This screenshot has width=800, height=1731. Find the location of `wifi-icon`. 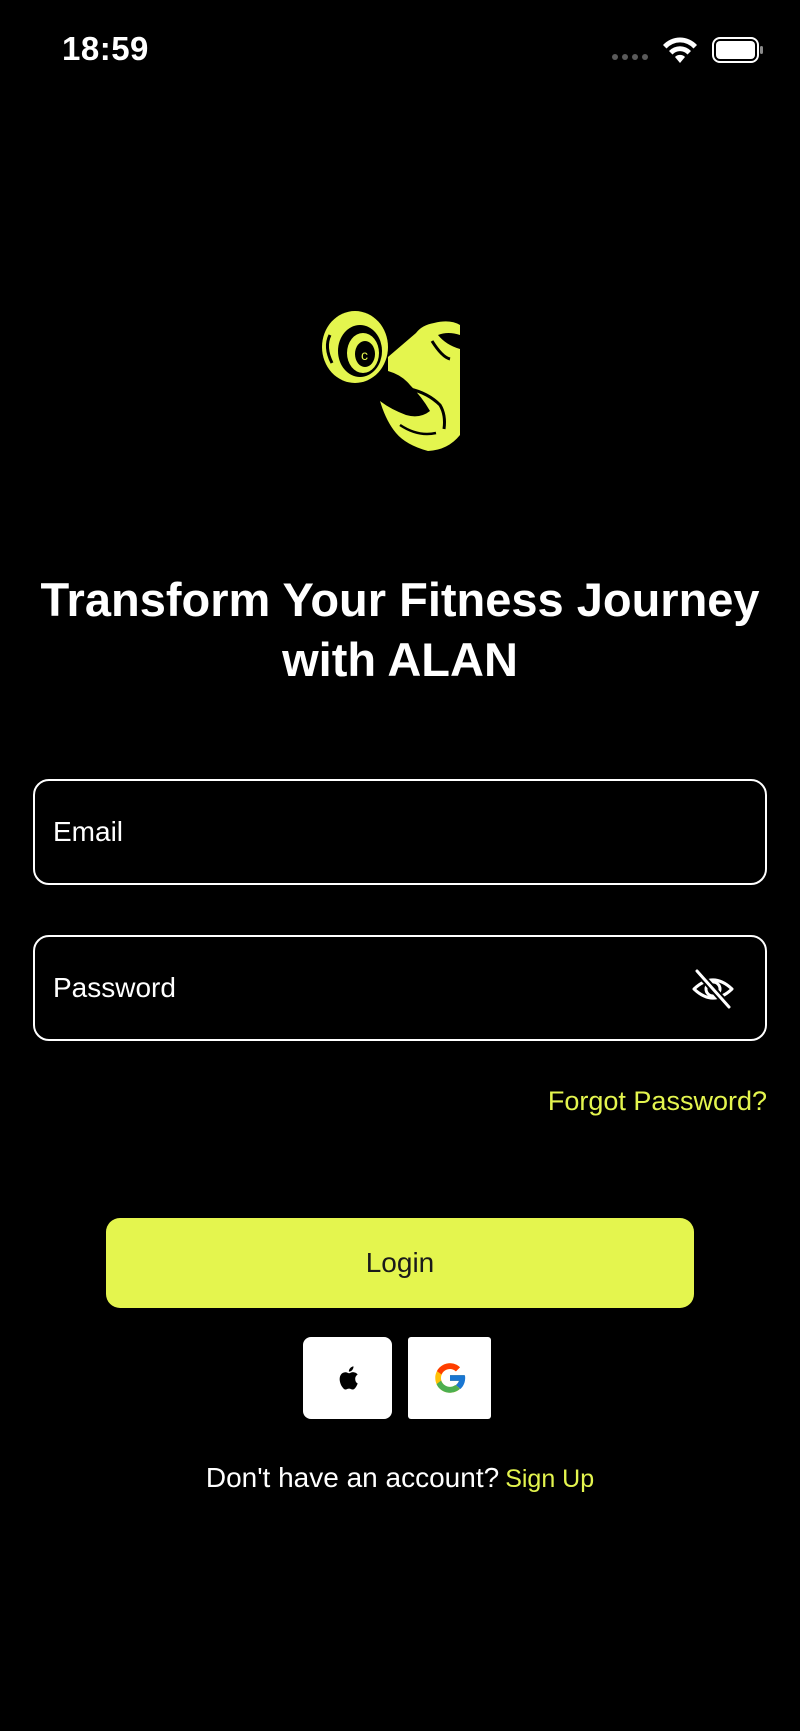

wifi-icon is located at coordinates (680, 50).